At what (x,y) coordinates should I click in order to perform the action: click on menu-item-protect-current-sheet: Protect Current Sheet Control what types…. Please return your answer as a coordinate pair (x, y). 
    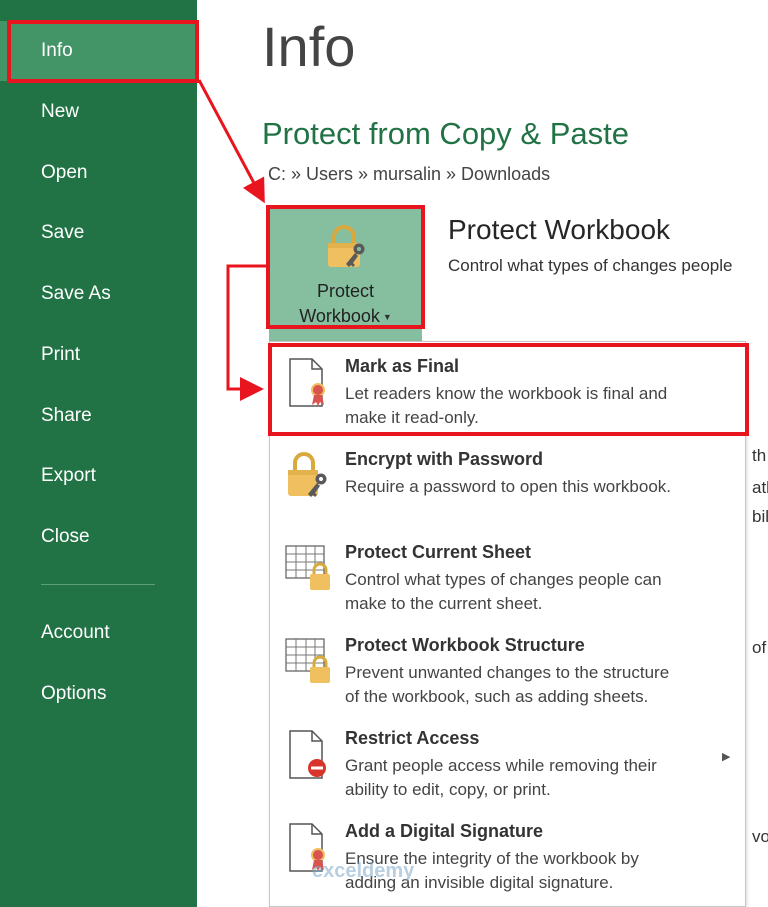
    Looking at the image, I should click on (507, 574).